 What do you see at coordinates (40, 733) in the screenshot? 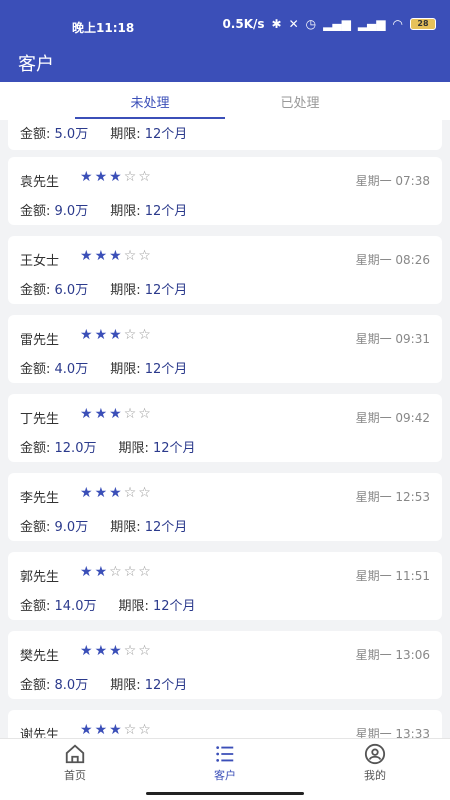
I see `customer-name: 谢先生` at bounding box center [40, 733].